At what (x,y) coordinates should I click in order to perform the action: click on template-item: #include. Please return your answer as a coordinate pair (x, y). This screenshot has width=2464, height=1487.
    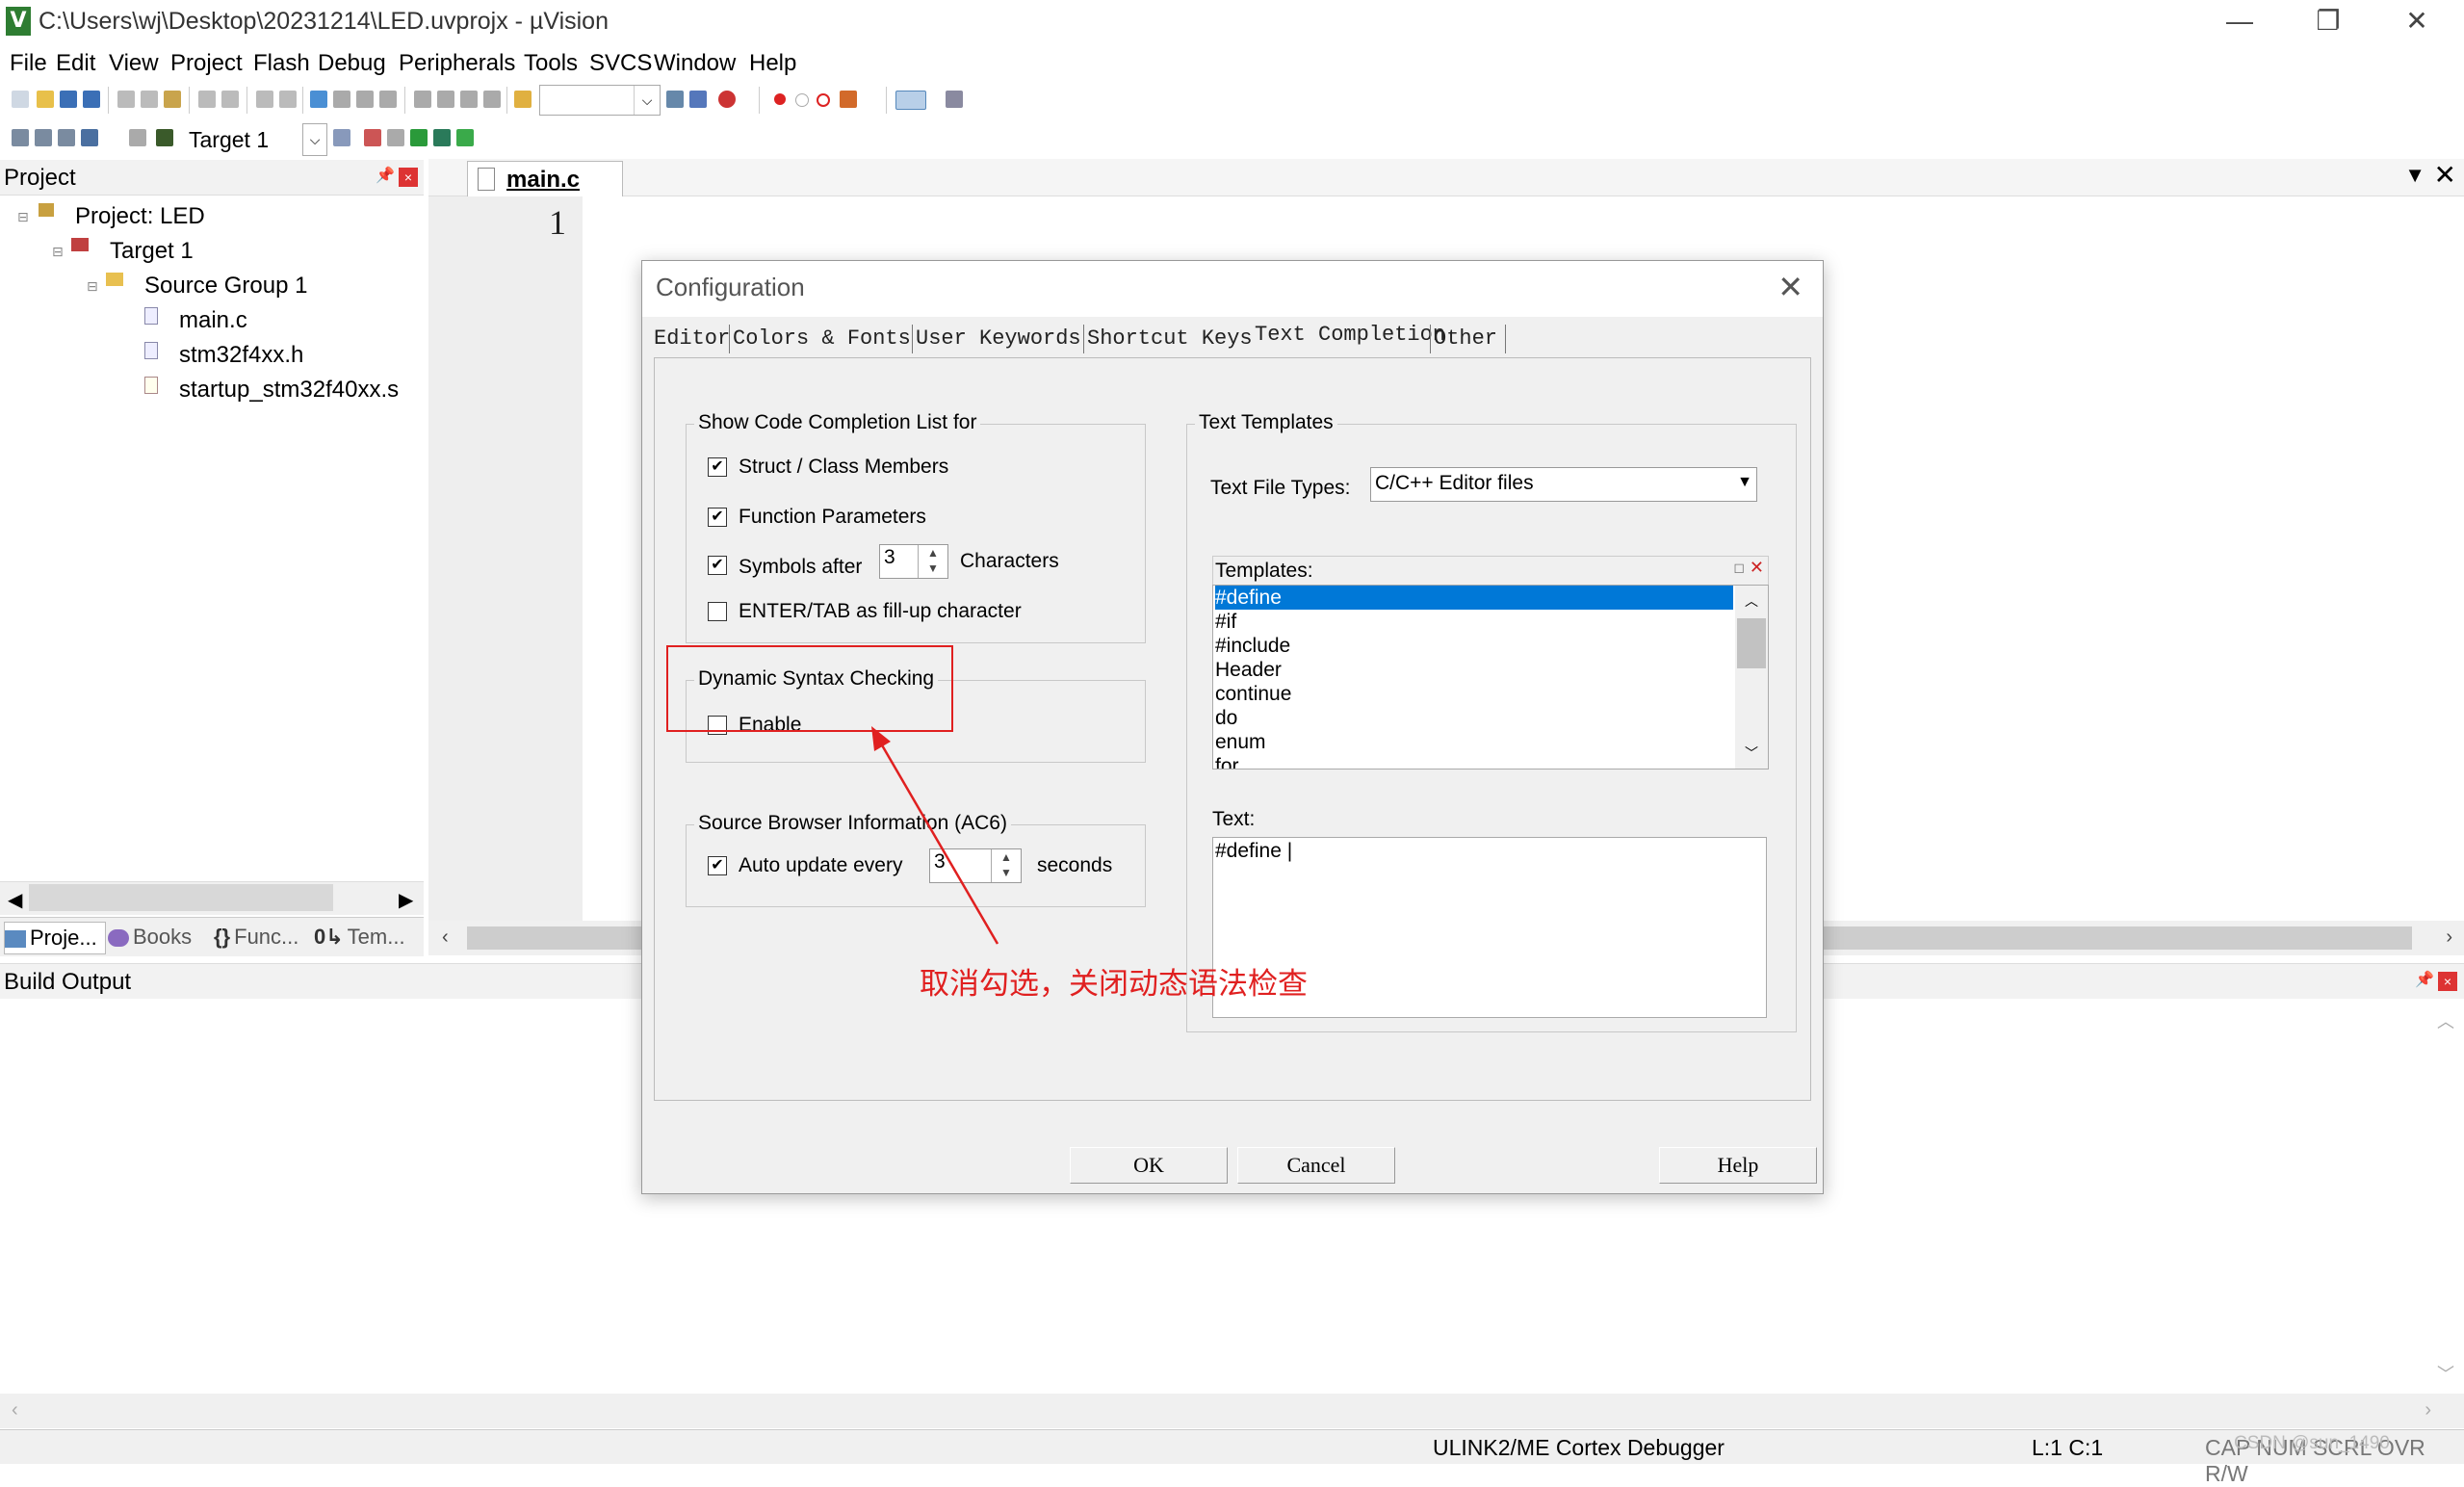
    Looking at the image, I should click on (1252, 646).